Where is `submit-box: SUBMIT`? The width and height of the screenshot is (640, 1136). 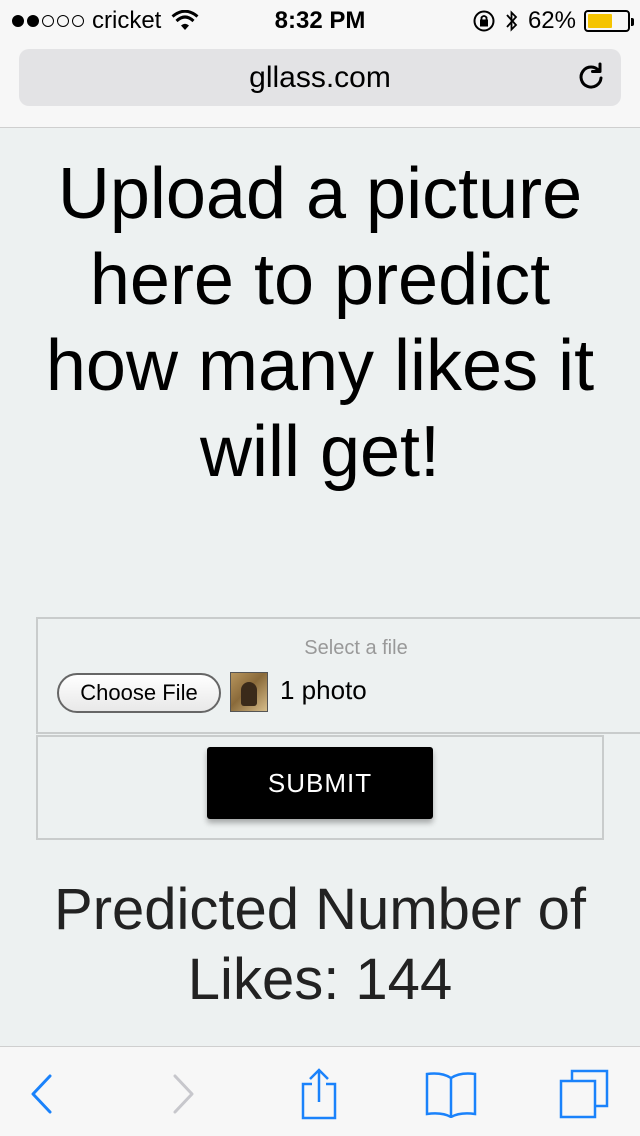 submit-box: SUBMIT is located at coordinates (320, 787).